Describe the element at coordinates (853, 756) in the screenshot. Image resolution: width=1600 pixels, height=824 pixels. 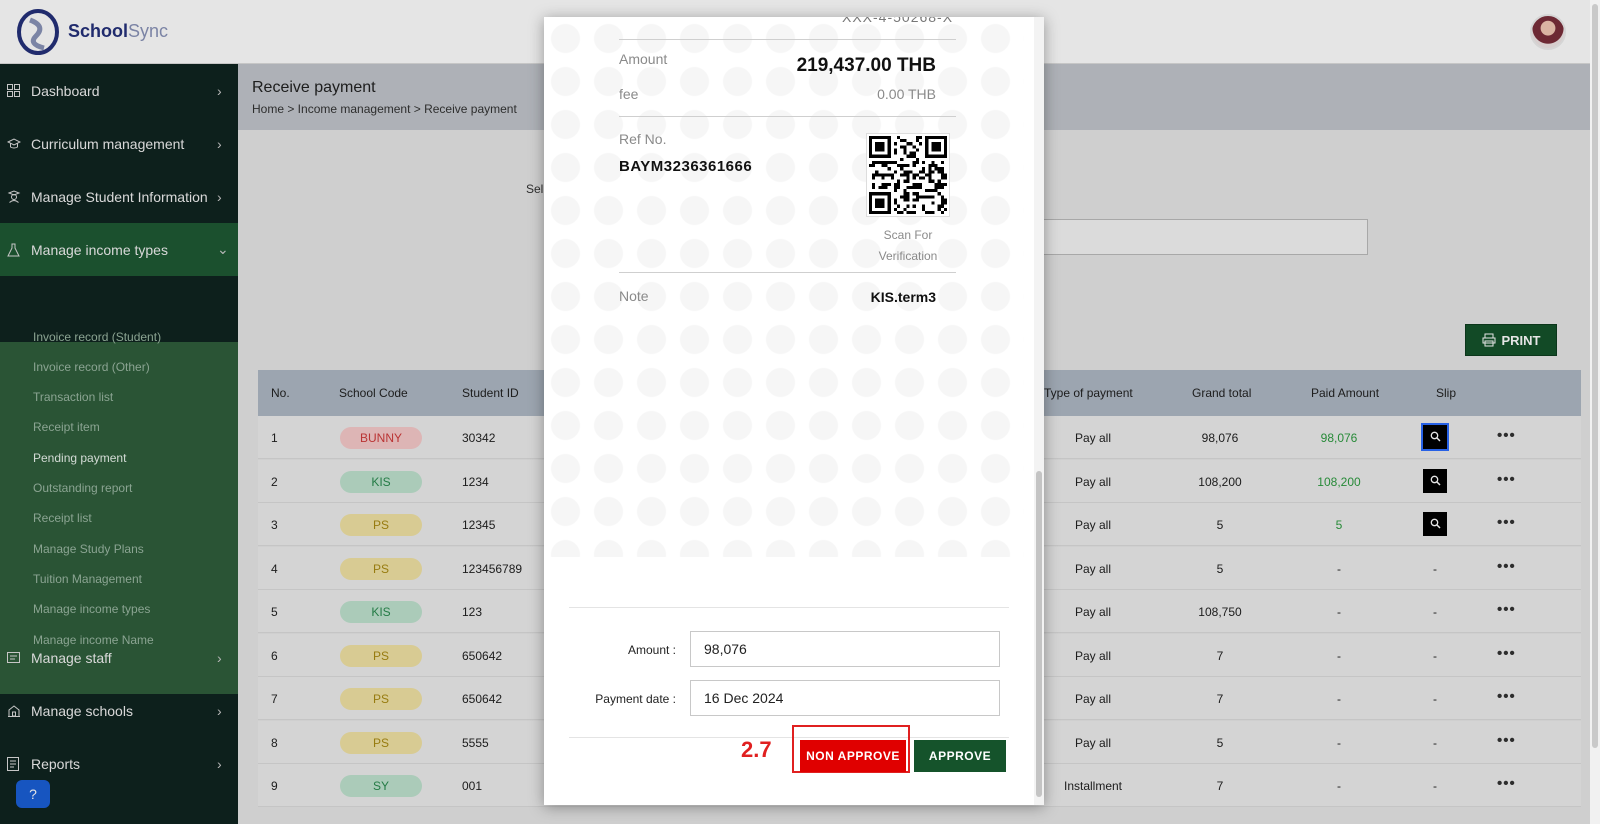
I see `non-approve-button: NON APPROVE` at that location.